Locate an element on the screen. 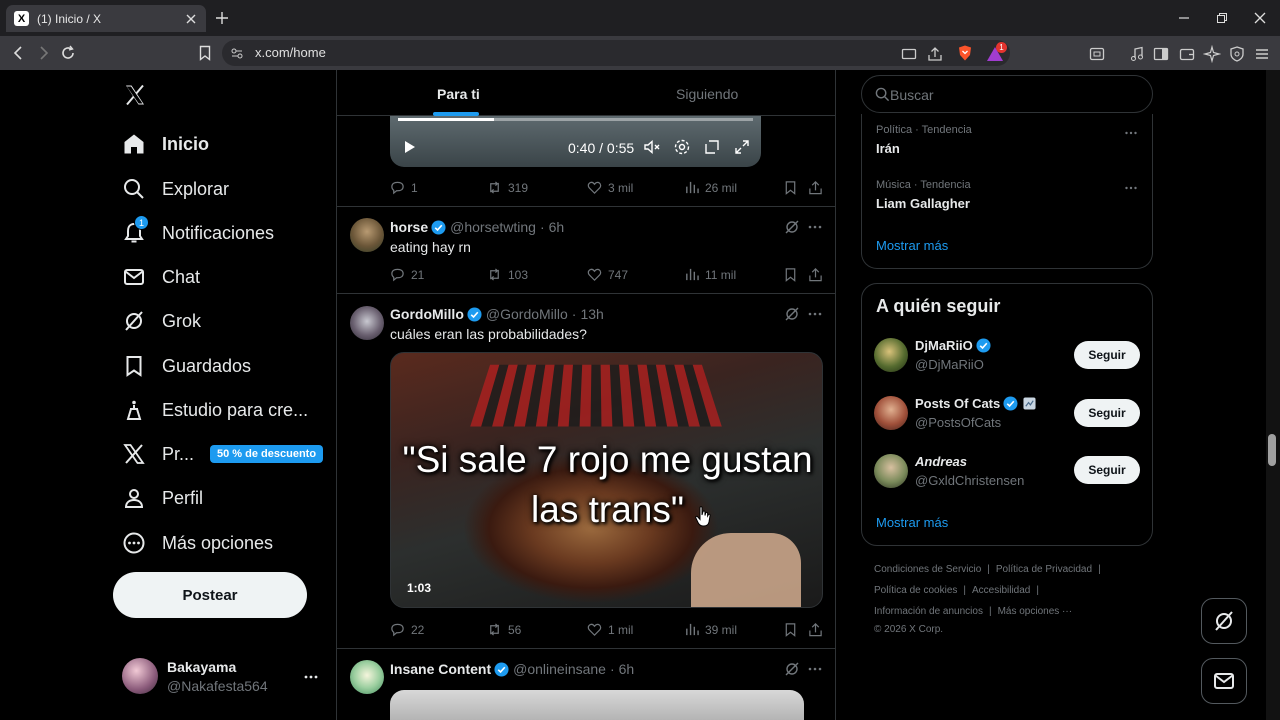 This screenshot has width=1280, height=720. bookmark-page-icon is located at coordinates (205, 53).